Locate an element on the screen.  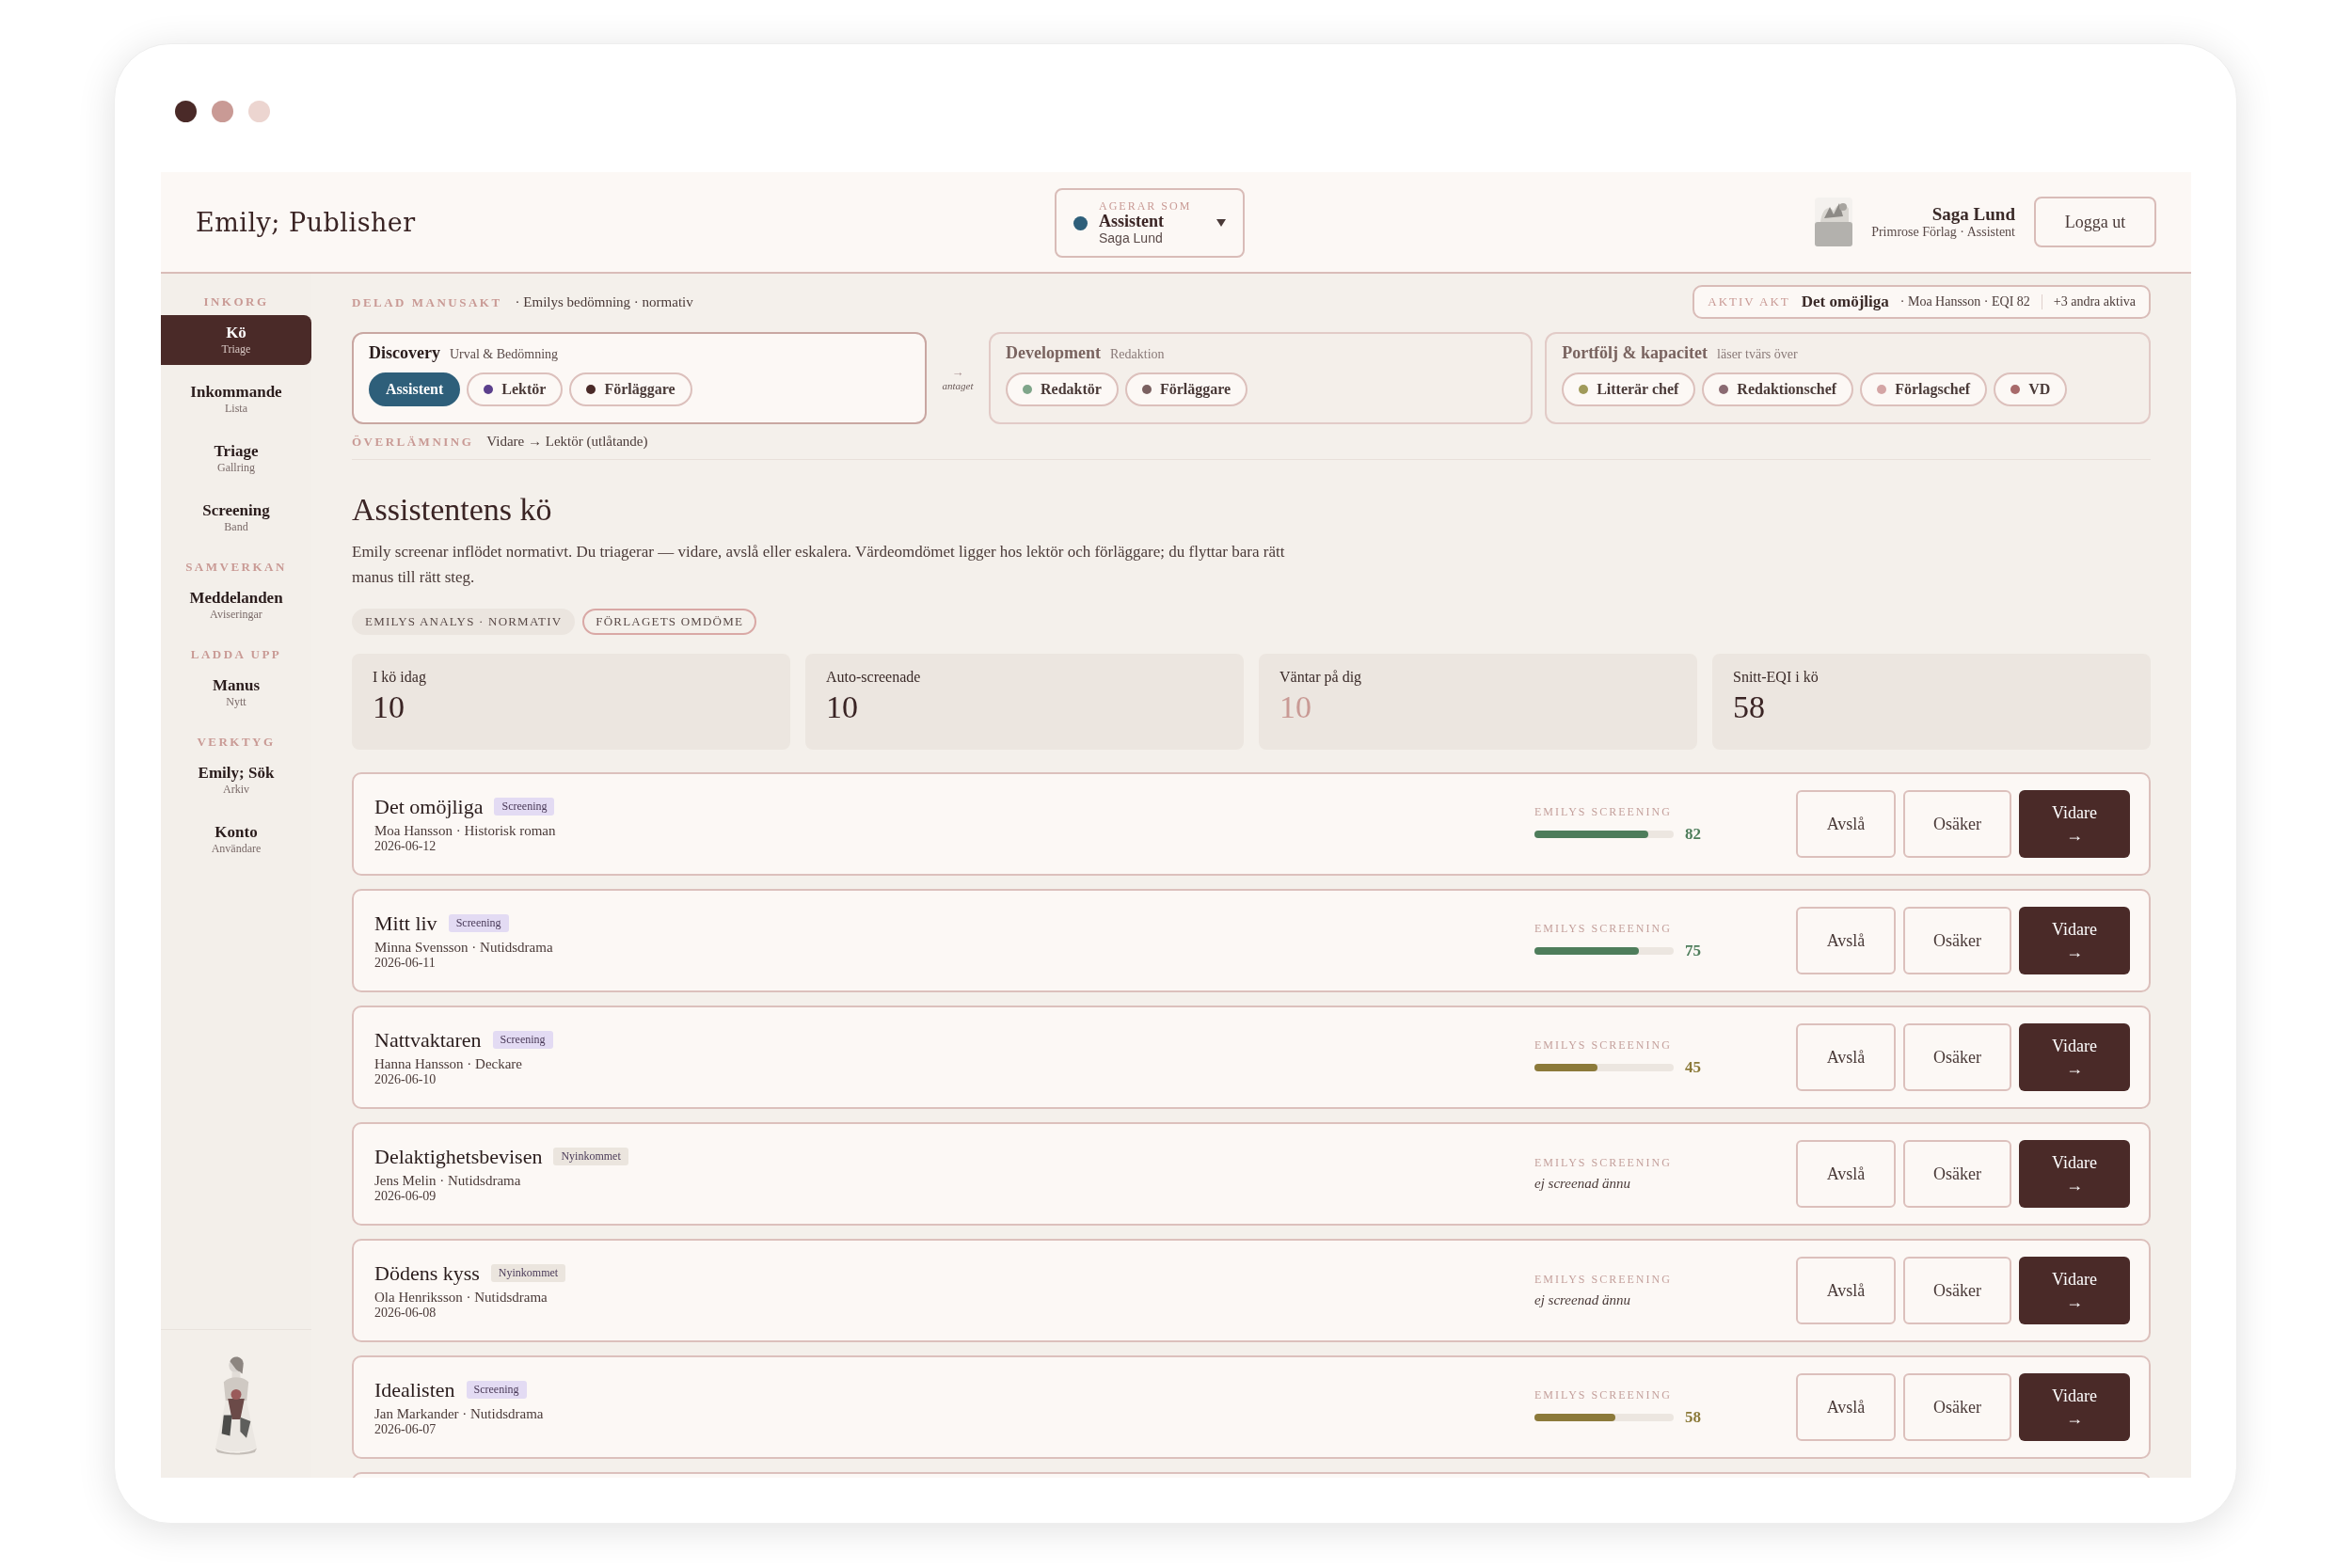
sidebar-item: Kö Triage is located at coordinates (236, 340).